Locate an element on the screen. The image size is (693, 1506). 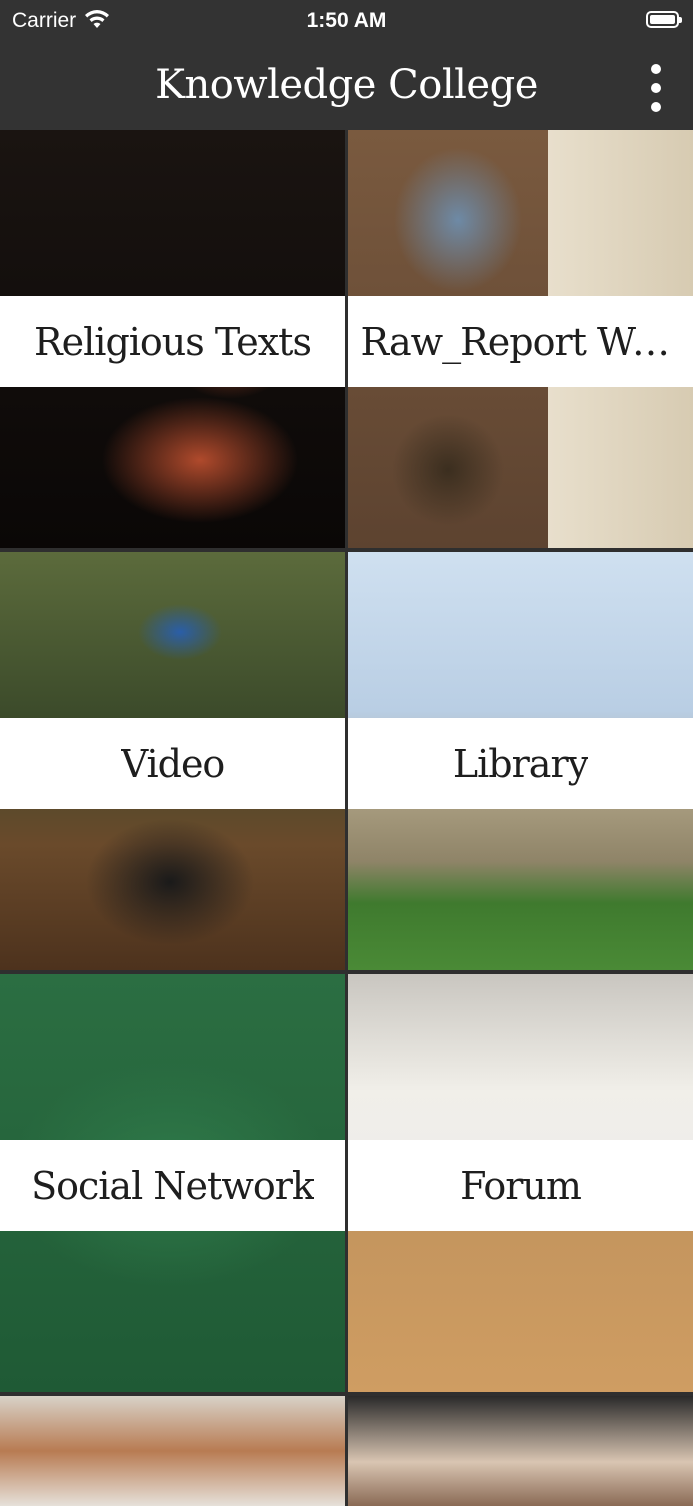
tile-label: Video is located at coordinates (172, 763).